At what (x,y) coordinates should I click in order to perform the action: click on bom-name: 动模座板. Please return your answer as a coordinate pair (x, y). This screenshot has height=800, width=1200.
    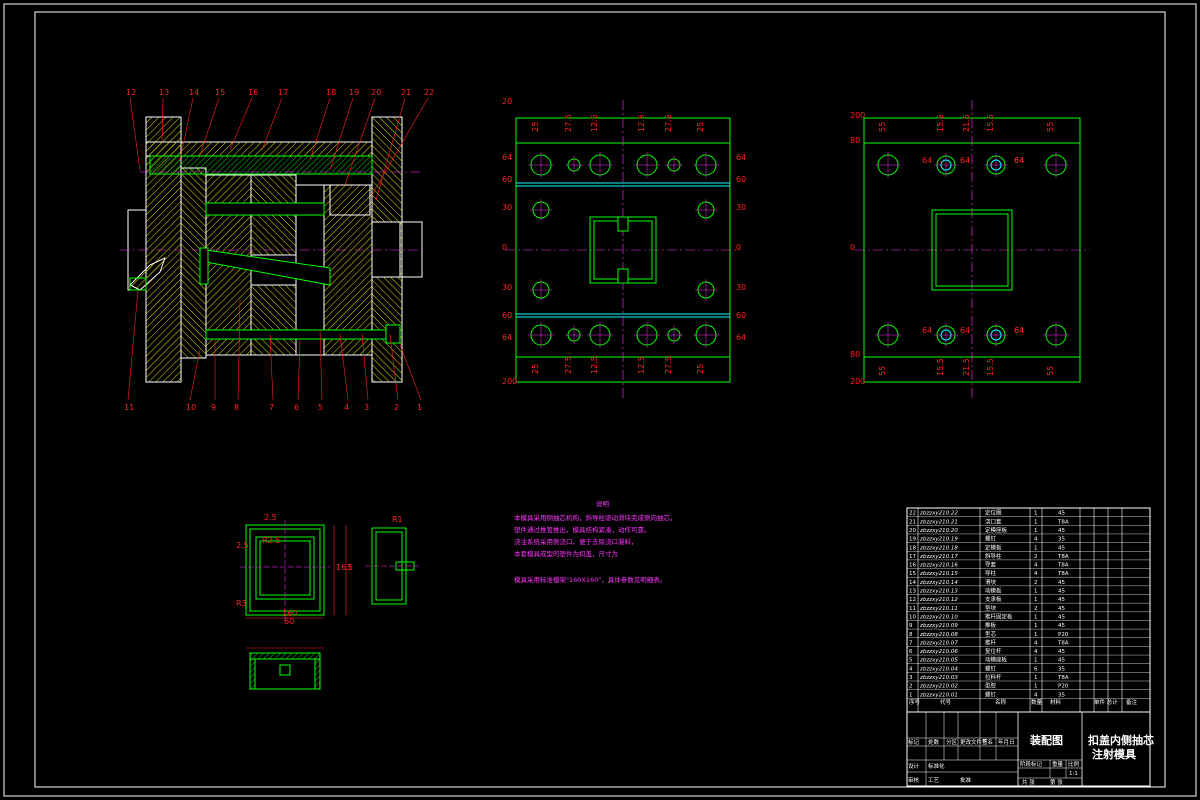
    Looking at the image, I should click on (996, 660).